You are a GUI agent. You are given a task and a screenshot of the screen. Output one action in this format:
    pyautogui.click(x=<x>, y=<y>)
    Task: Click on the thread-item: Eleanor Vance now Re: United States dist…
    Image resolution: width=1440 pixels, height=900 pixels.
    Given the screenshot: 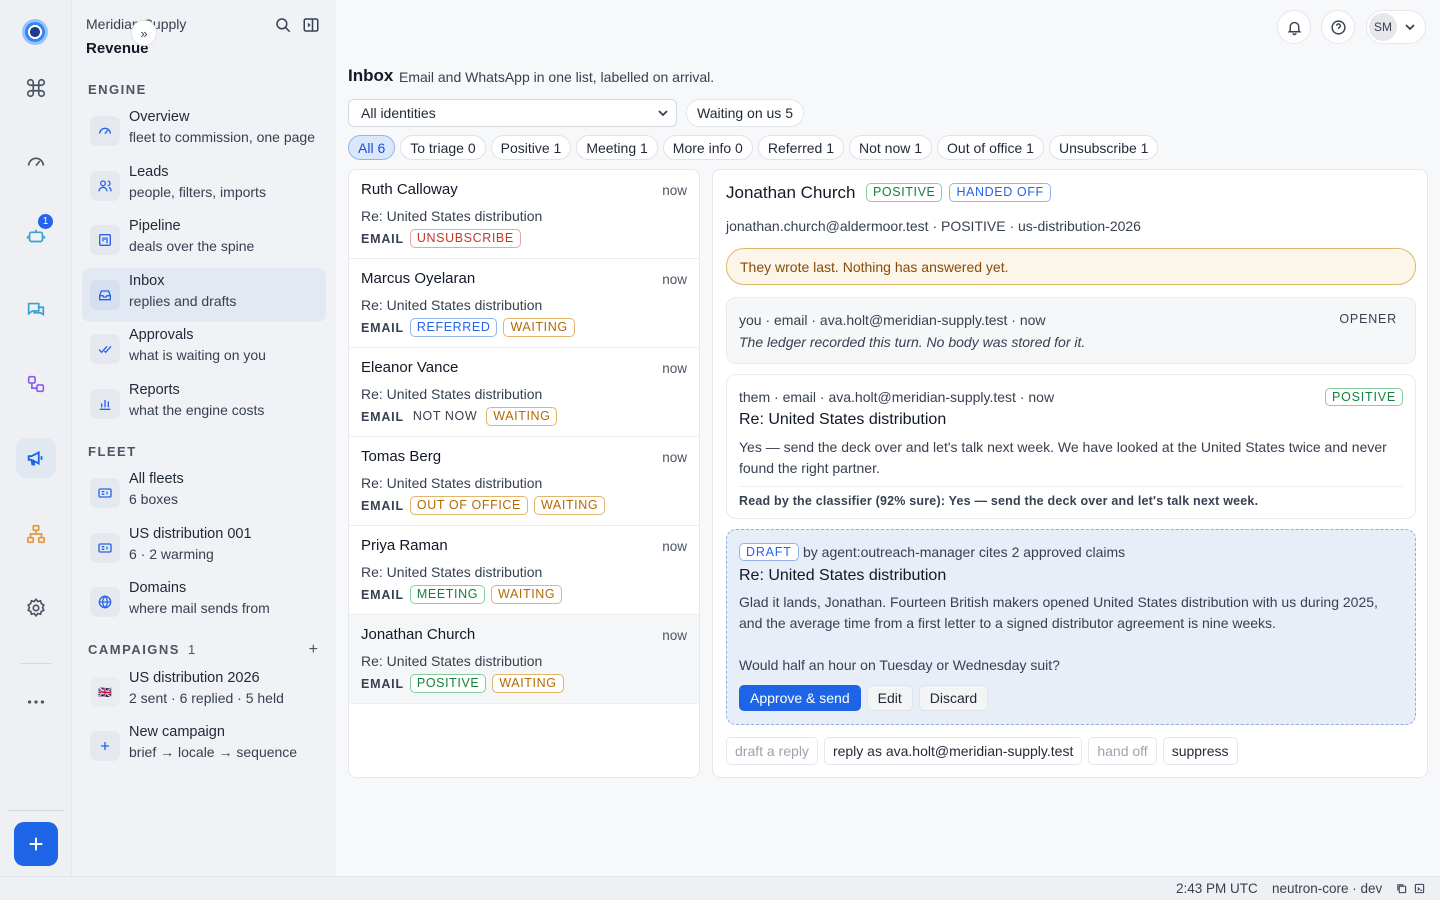 What is the action you would take?
    pyautogui.click(x=524, y=392)
    